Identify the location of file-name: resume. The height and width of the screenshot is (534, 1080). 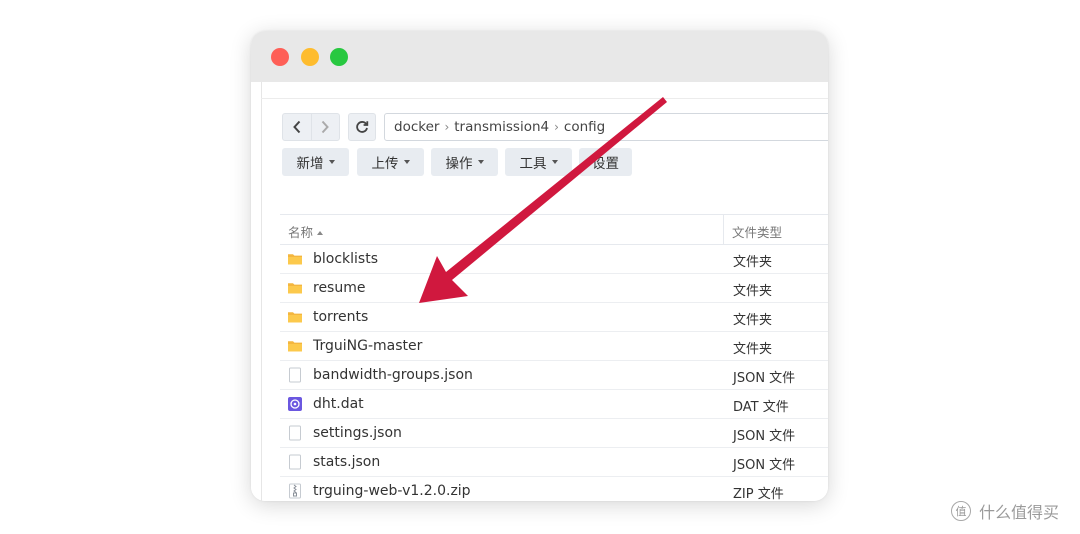
(339, 288).